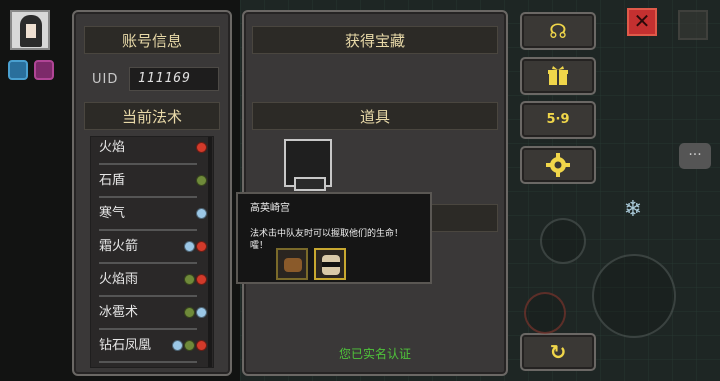  What do you see at coordinates (152, 40) in the screenshot?
I see `account-header: 账号信息` at bounding box center [152, 40].